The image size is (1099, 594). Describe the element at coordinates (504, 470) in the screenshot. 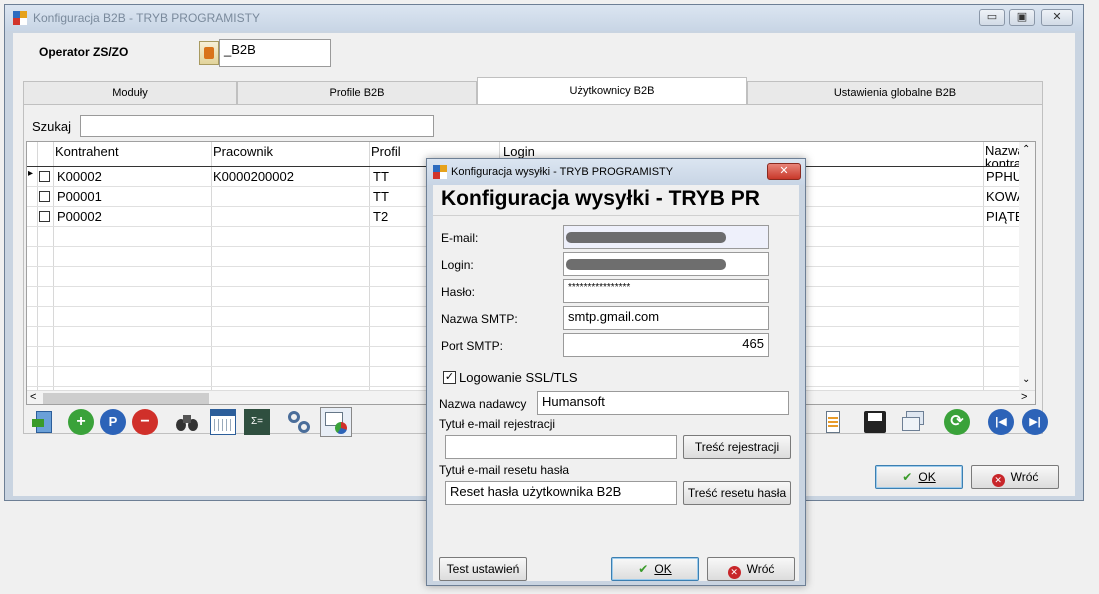

I see `reset-title-label: Tytuł e-mail resetu hasła` at that location.